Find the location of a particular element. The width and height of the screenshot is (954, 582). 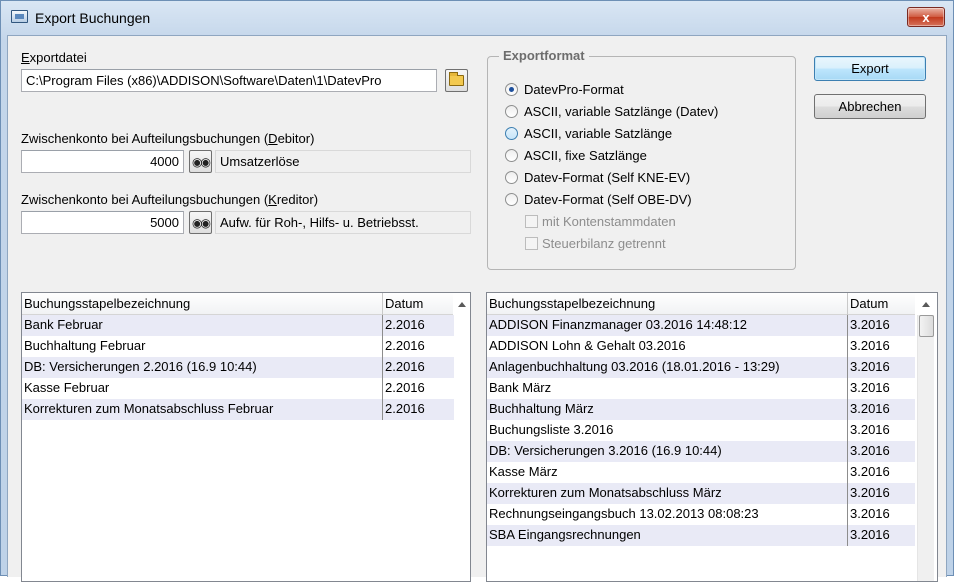

chevron-up-icon is located at coordinates (925, 304).